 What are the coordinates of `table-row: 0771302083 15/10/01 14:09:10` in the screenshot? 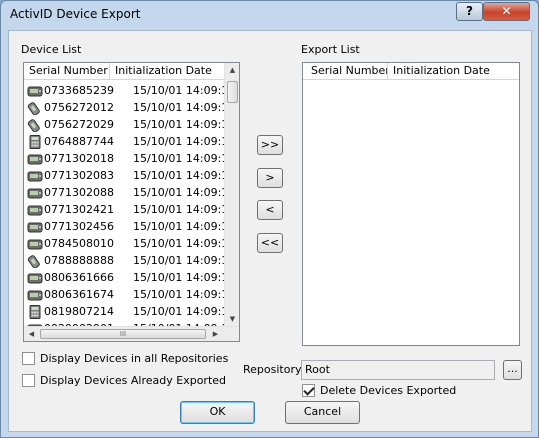 It's located at (129, 175).